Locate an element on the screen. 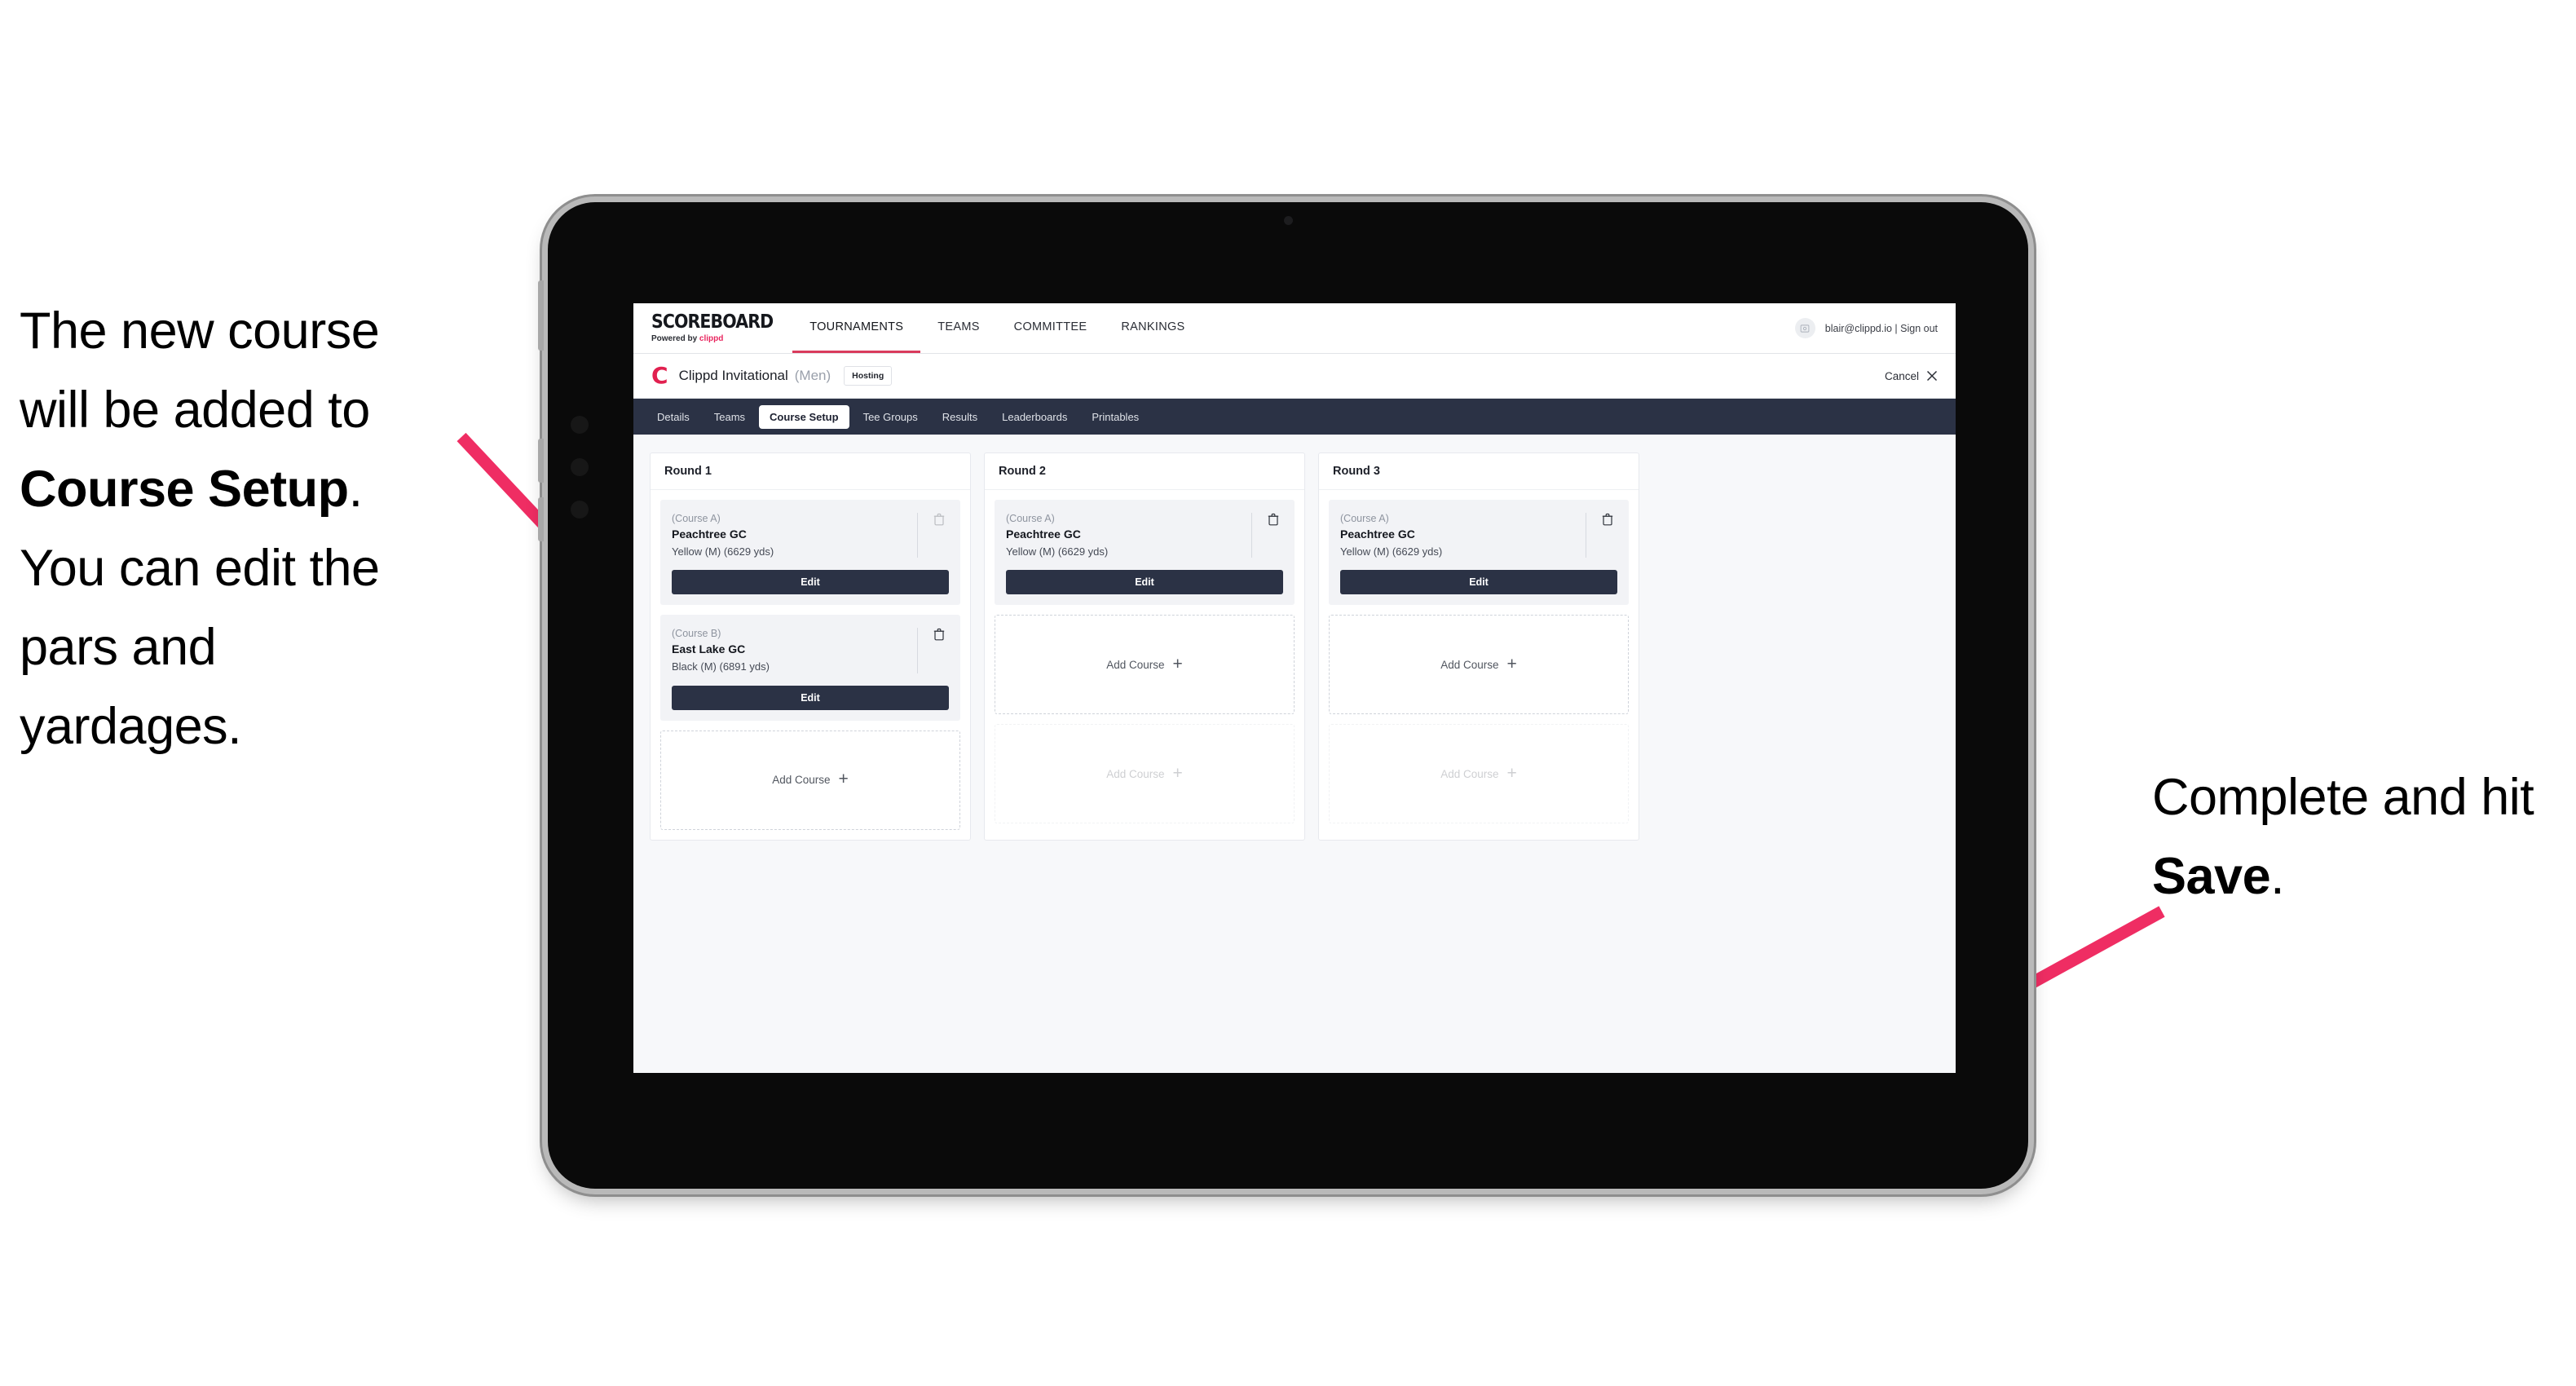 This screenshot has width=2576, height=1386. annotation-right-text-1: Complete and hit is located at coordinates (2343, 798).